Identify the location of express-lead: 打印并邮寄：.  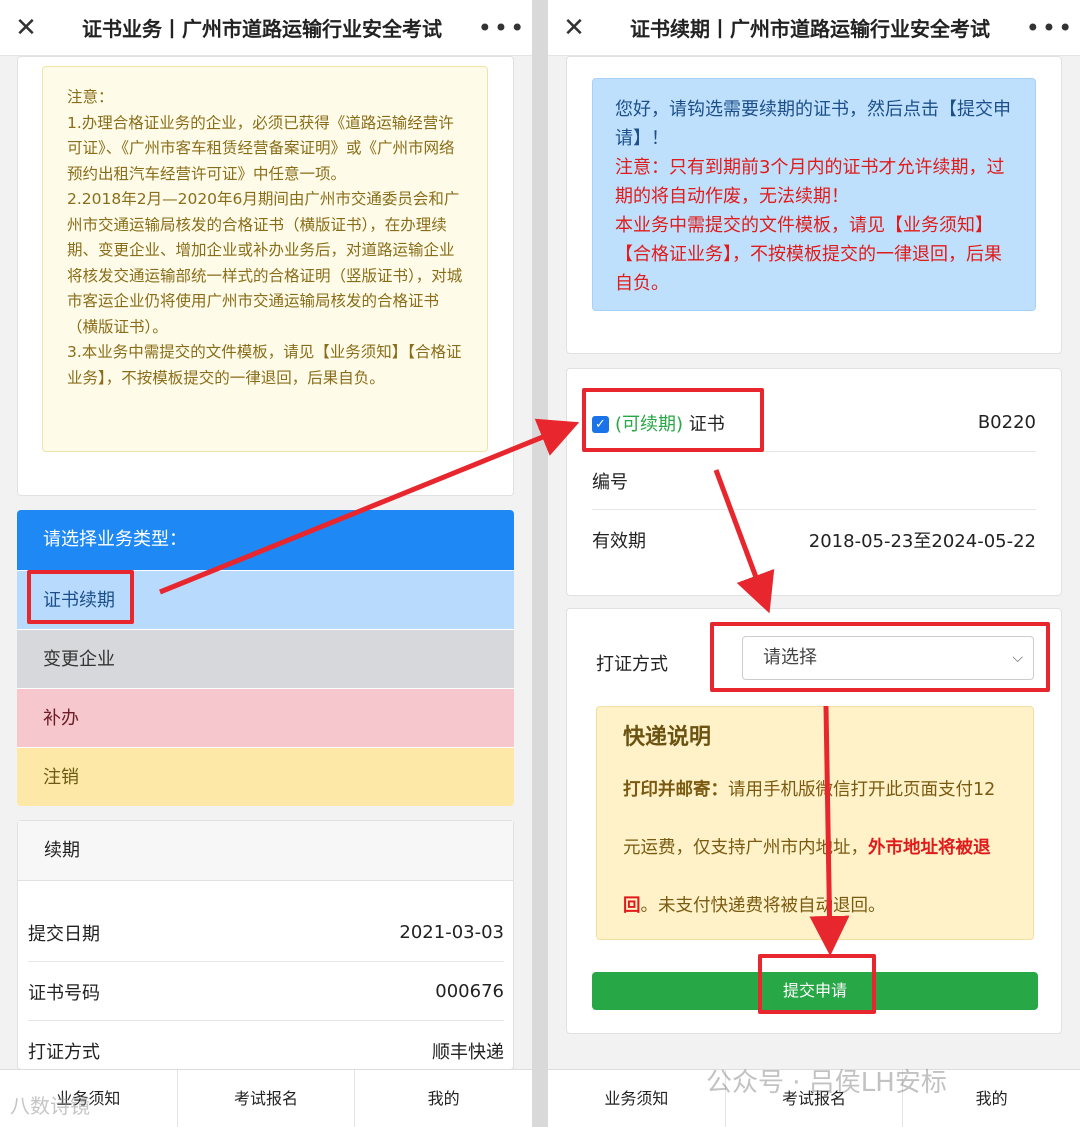
(675, 790).